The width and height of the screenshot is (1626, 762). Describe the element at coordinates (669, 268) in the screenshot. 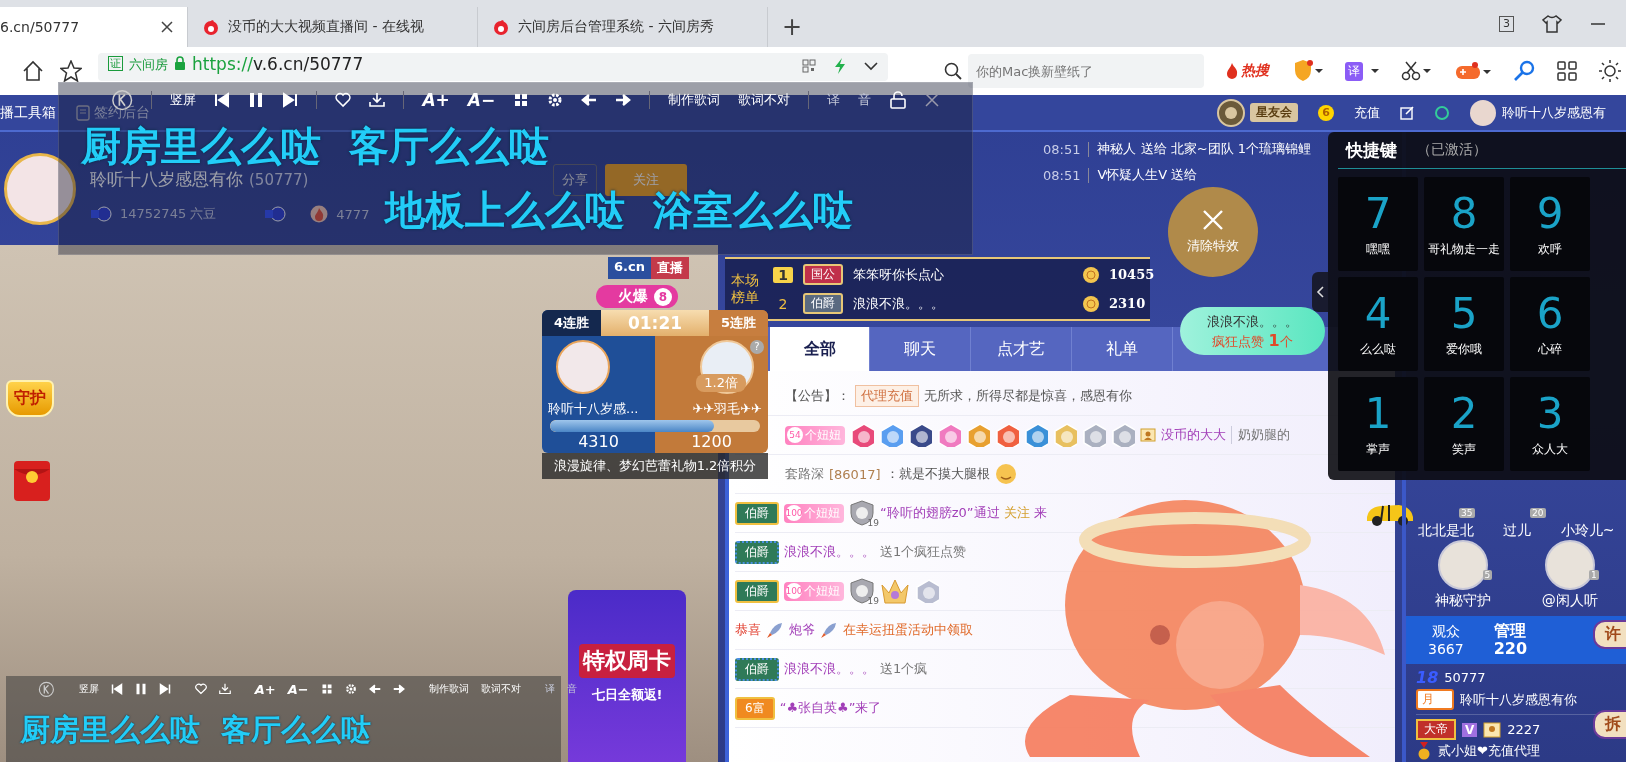

I see `live-badge: 直播` at that location.